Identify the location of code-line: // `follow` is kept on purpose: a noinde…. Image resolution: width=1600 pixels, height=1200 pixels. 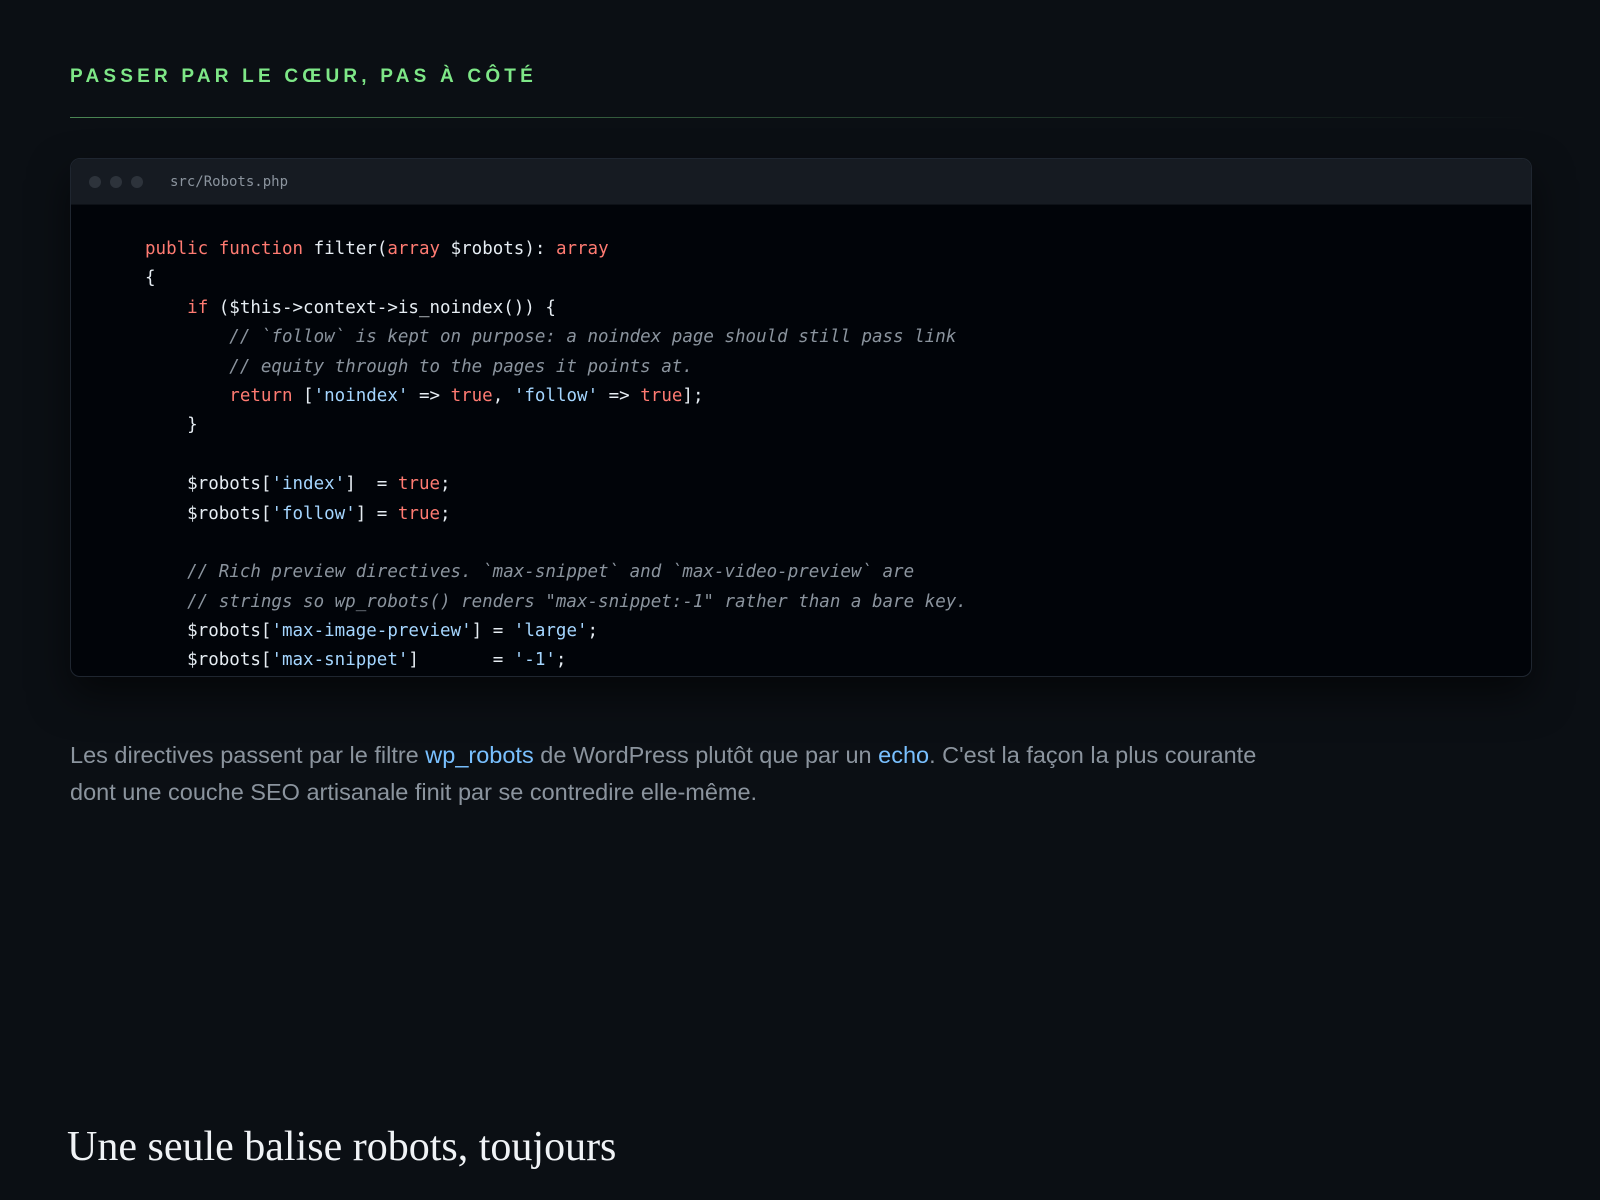
(551, 337).